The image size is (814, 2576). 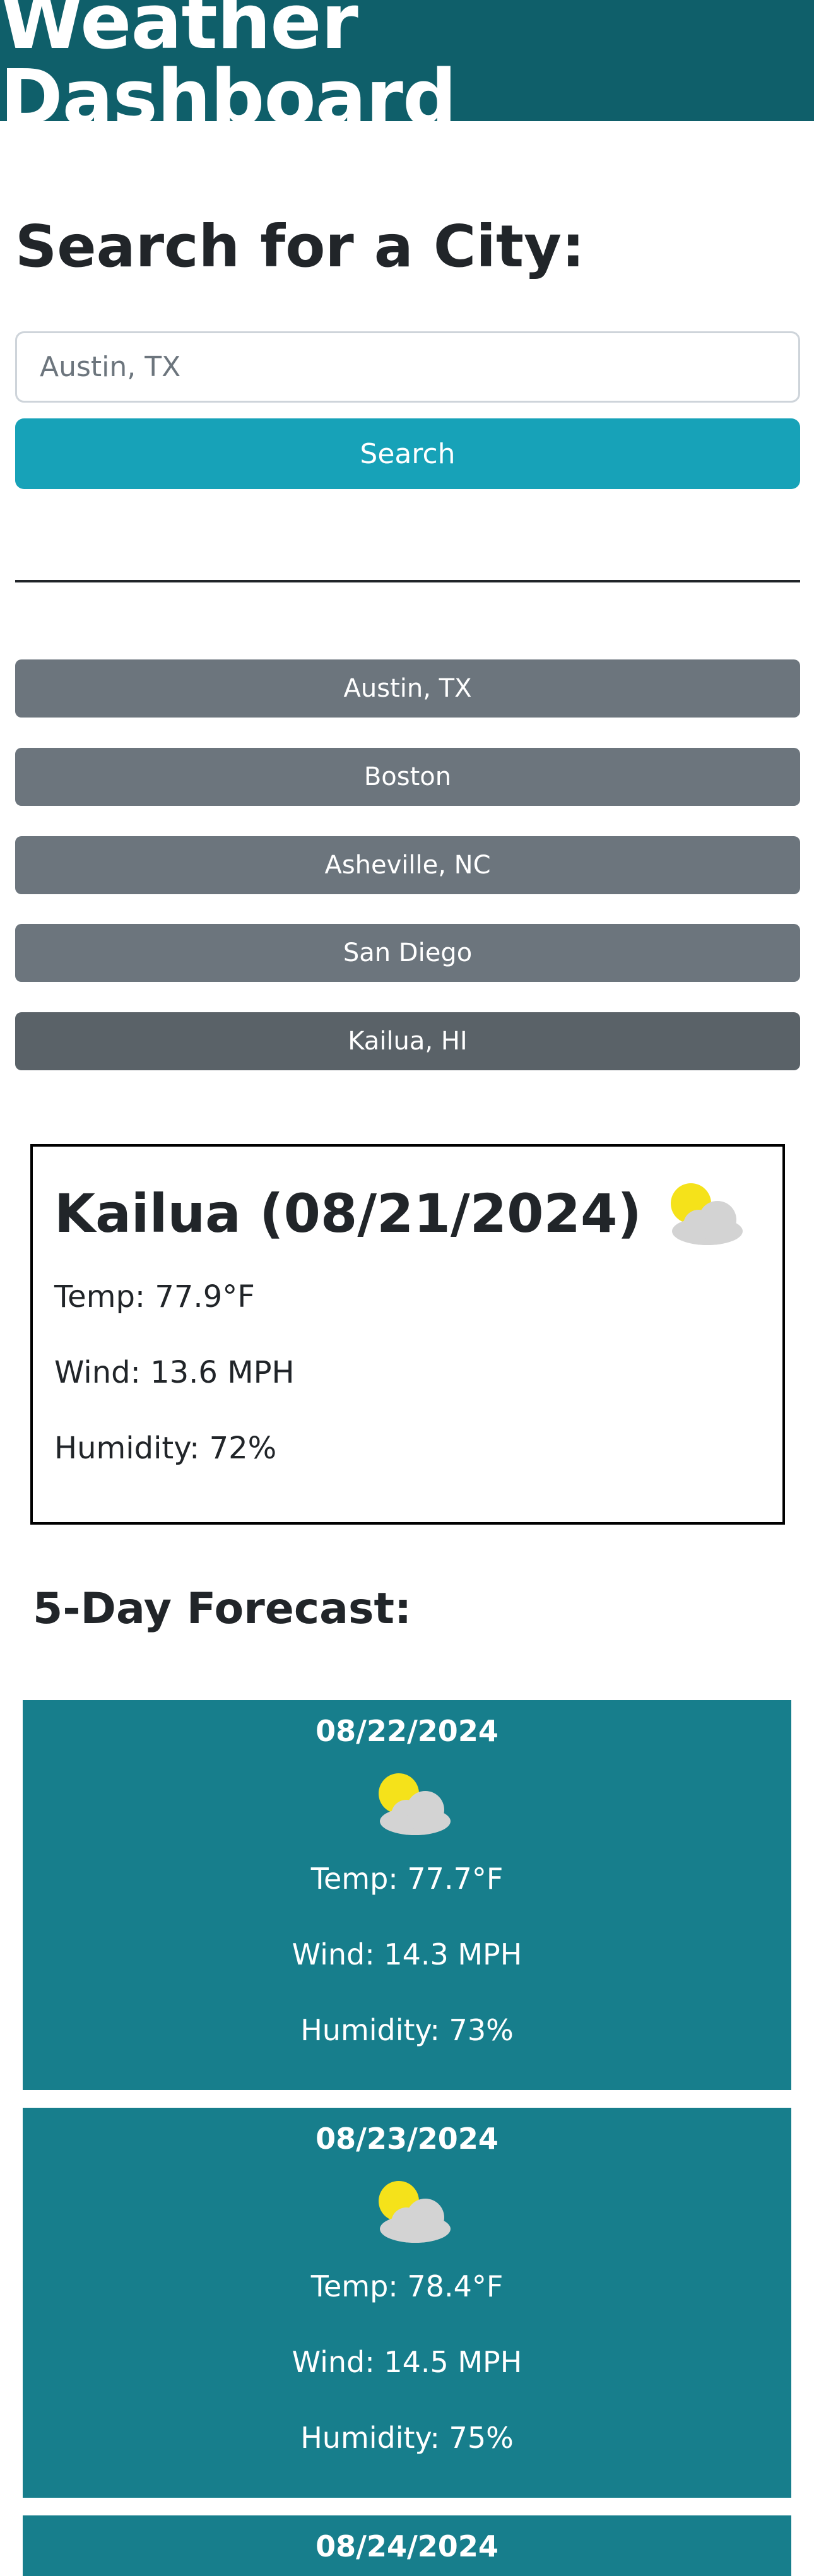 I want to click on history-button-boston: Boston, so click(x=408, y=777).